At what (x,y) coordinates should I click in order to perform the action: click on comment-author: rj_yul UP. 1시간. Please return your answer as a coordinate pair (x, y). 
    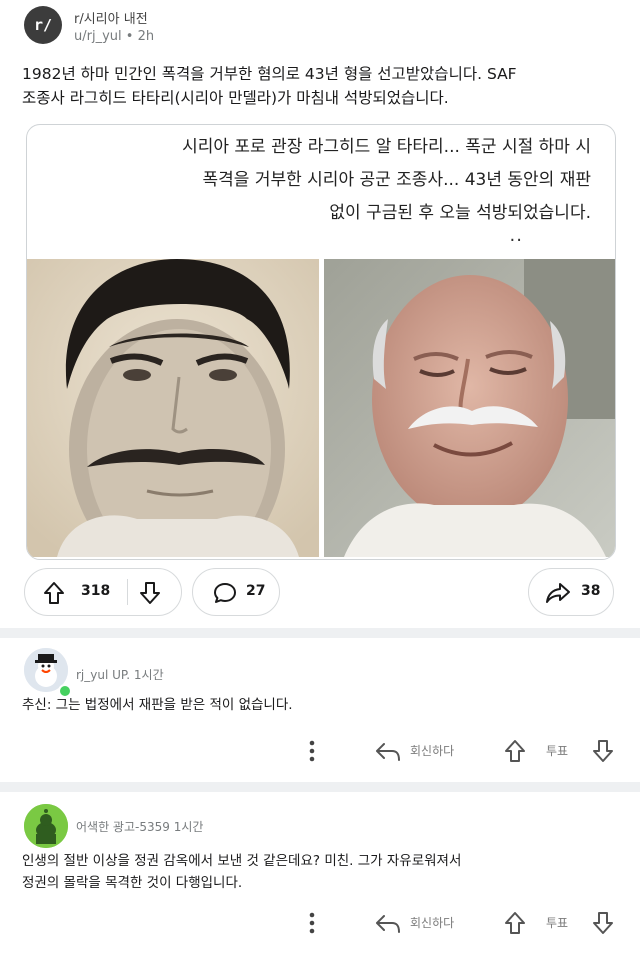
    Looking at the image, I should click on (120, 674).